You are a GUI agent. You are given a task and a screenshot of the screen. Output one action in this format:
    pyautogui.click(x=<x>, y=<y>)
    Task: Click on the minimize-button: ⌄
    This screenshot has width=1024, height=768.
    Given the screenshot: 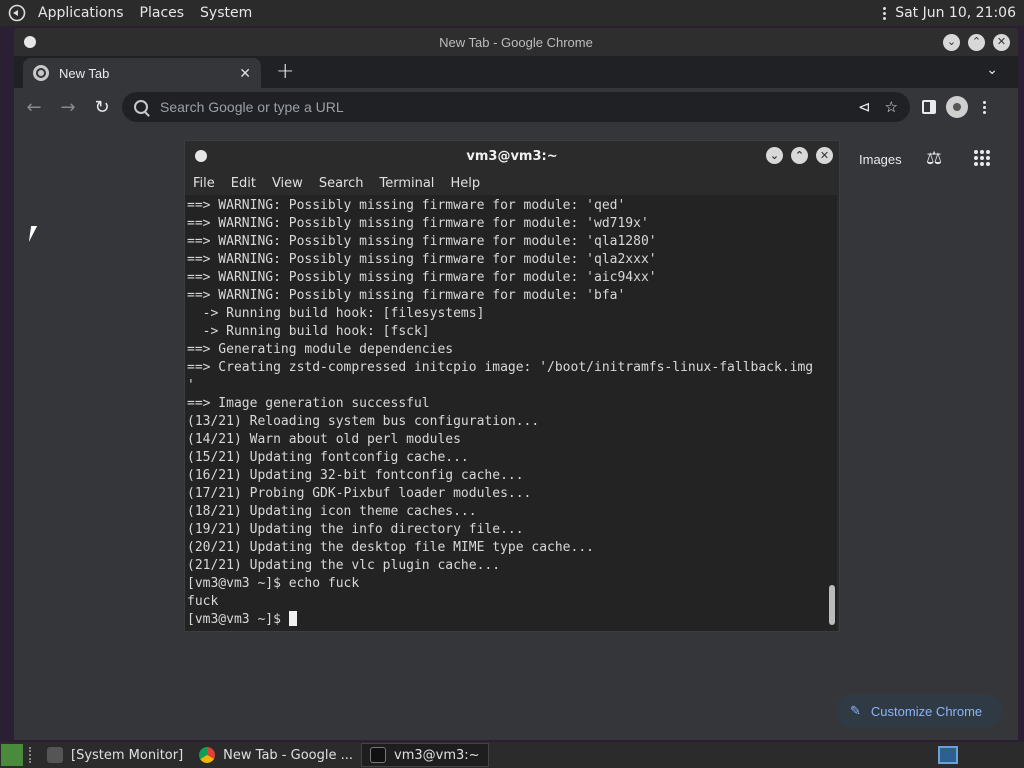 What is the action you would take?
    pyautogui.click(x=951, y=42)
    